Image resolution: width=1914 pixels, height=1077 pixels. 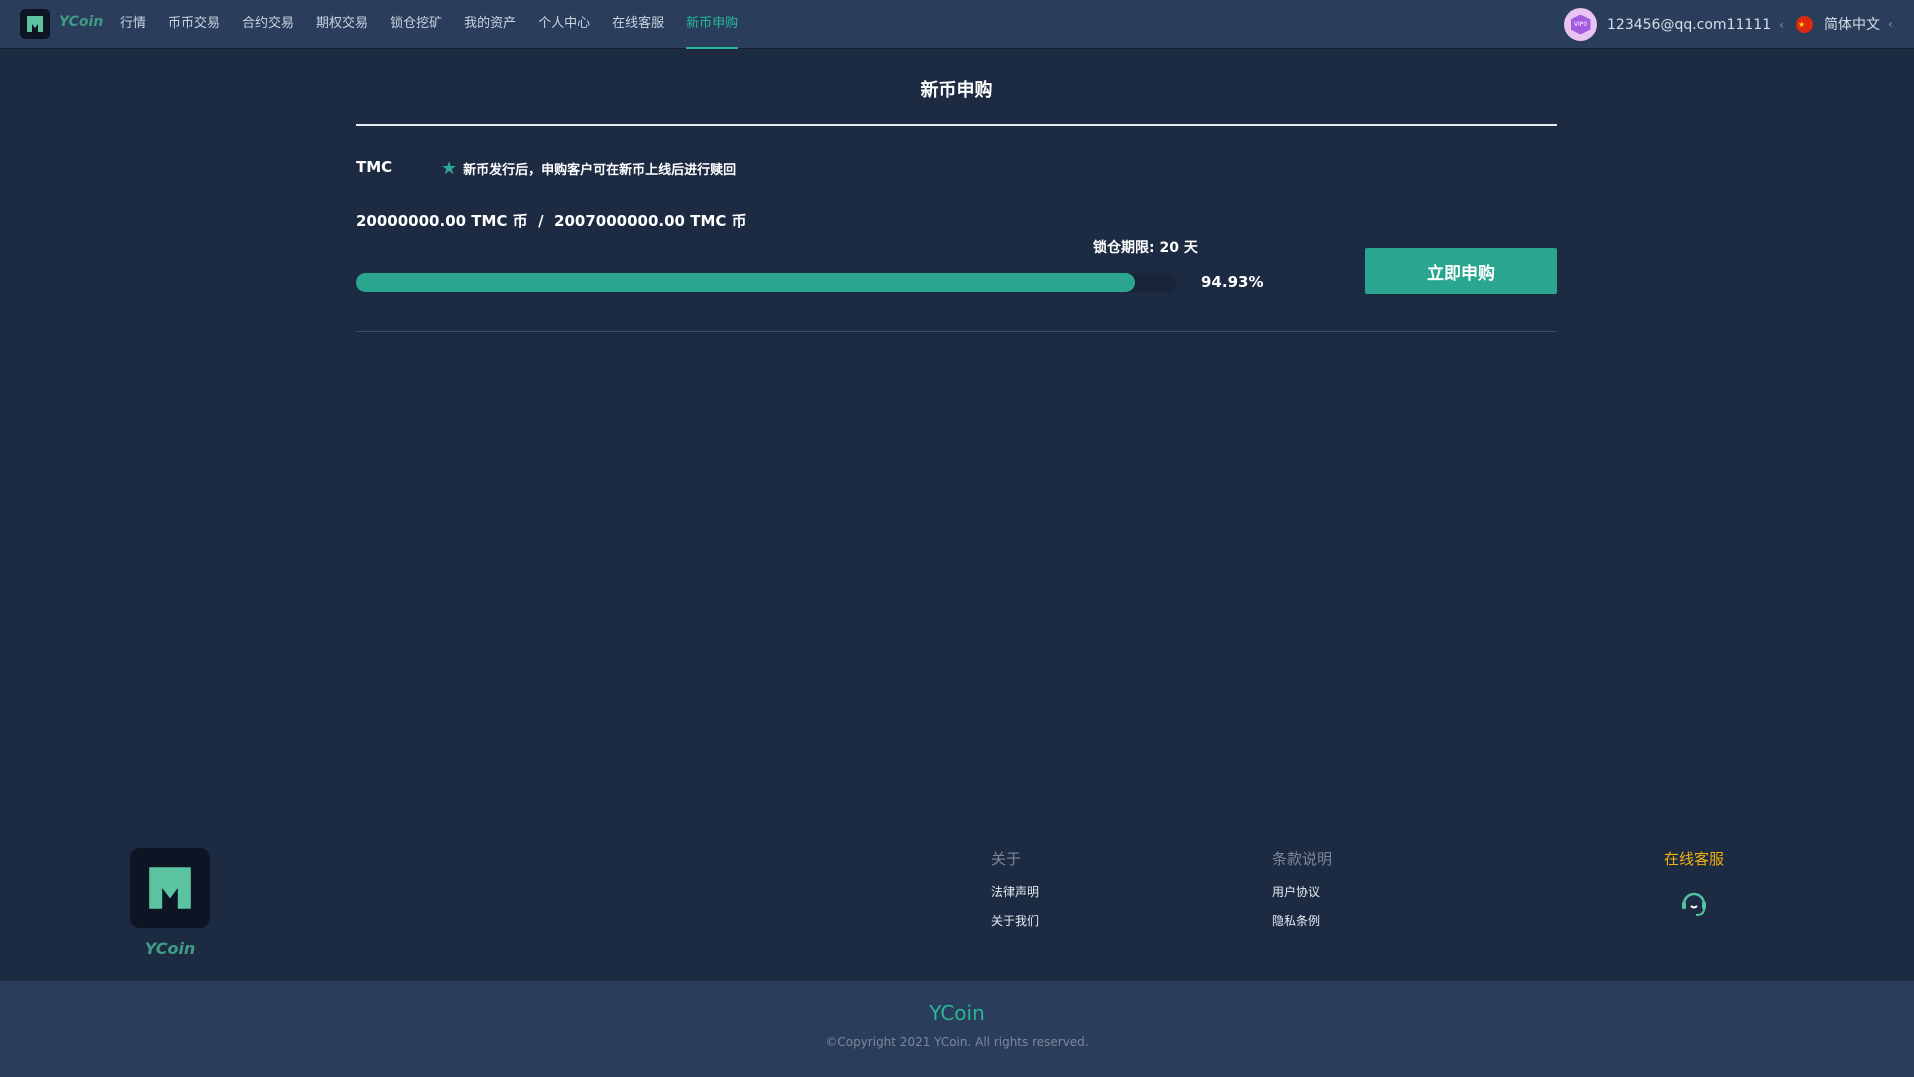 I want to click on page-title: 新币申购, so click(x=956, y=90).